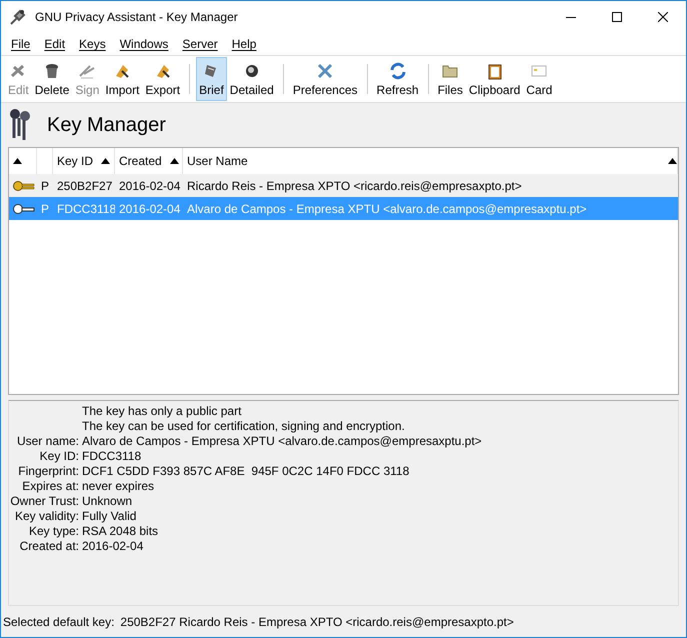 The image size is (687, 638). Describe the element at coordinates (21, 44) in the screenshot. I see `menu-item: File` at that location.